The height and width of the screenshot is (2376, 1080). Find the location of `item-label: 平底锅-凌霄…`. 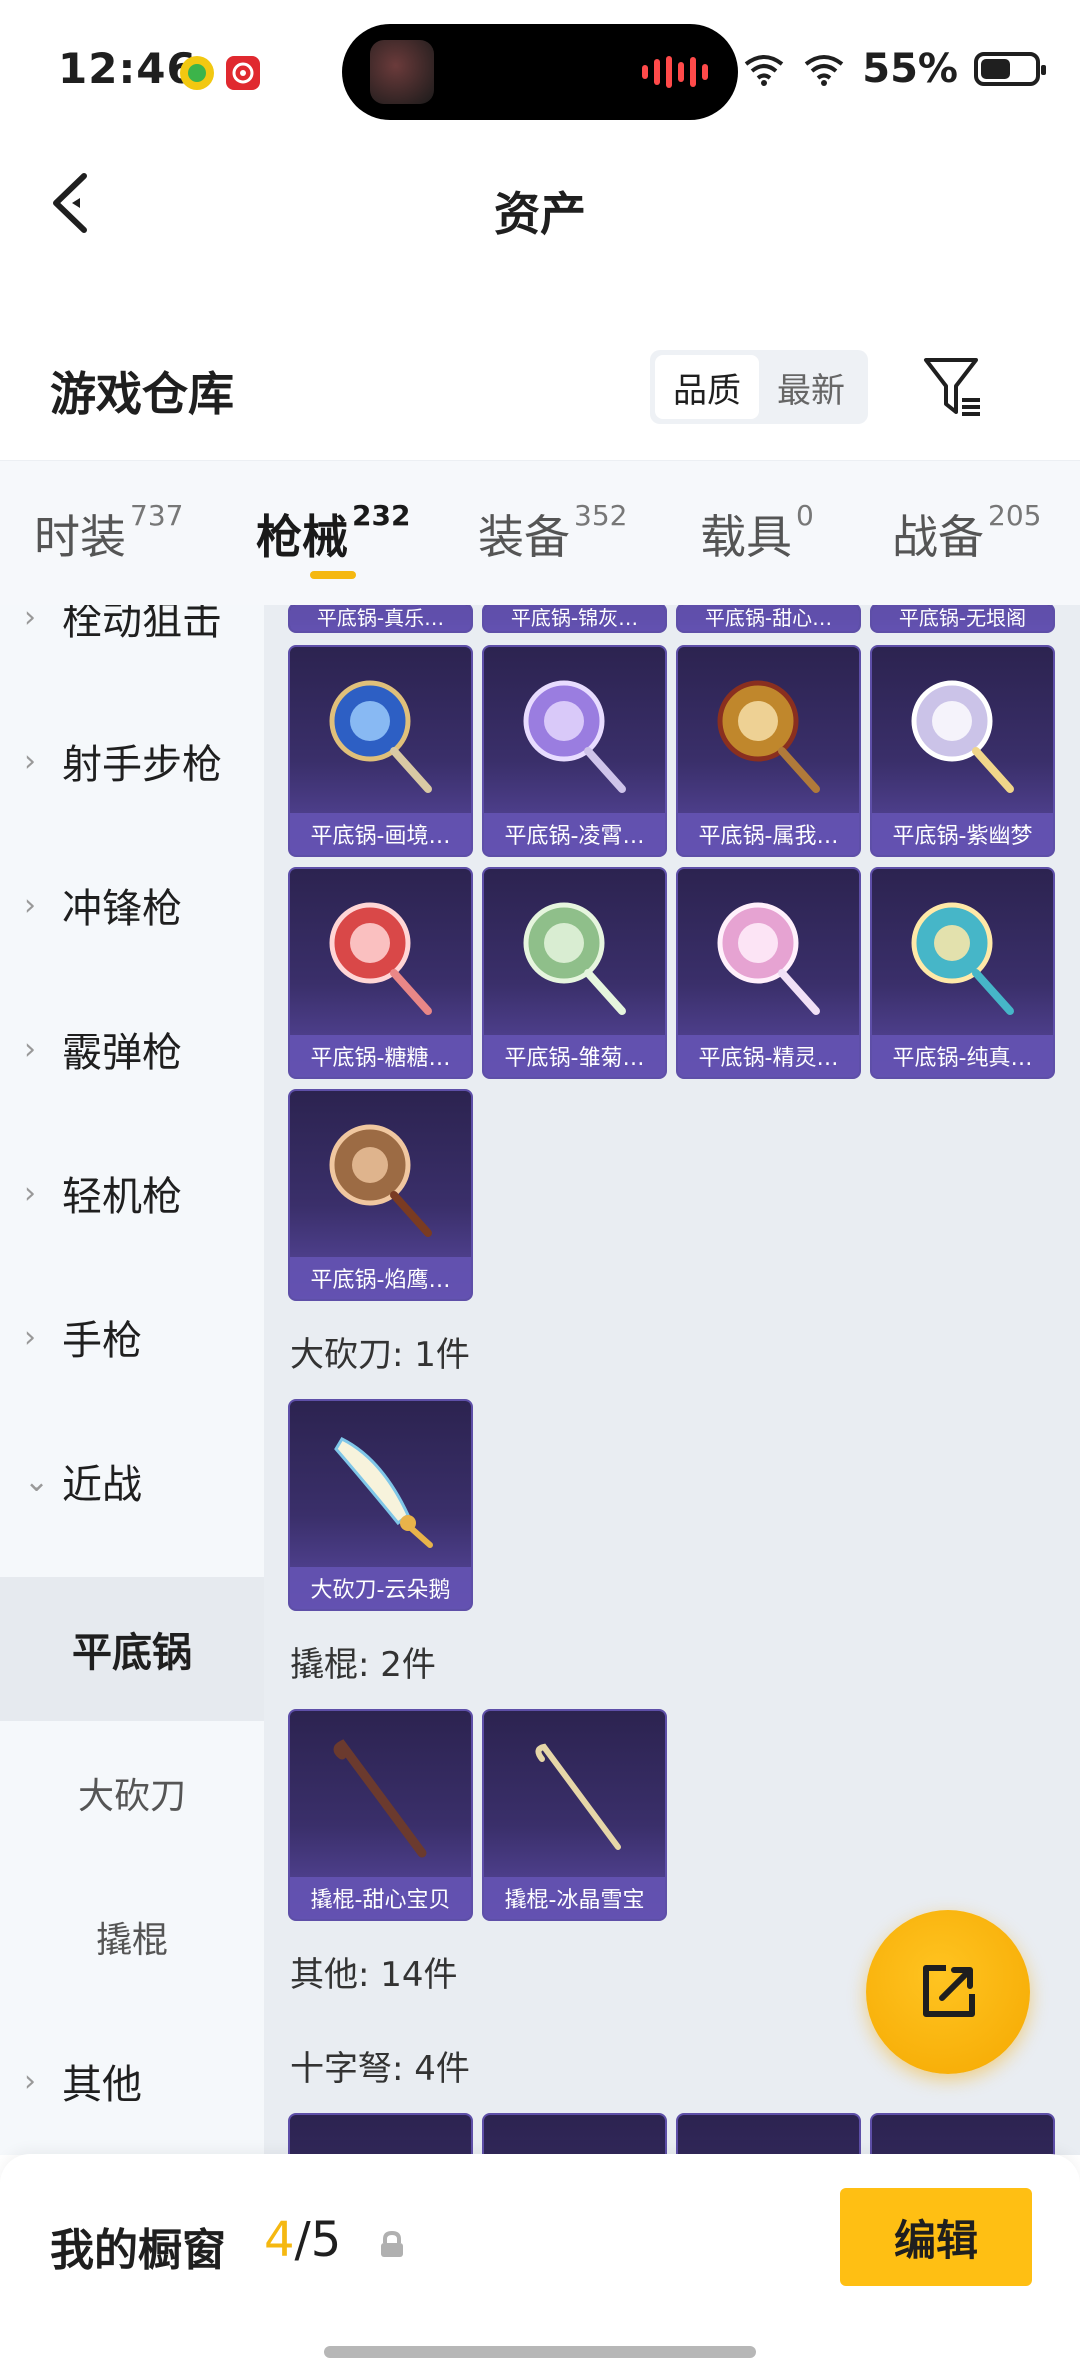

item-label: 平底锅-凌霄… is located at coordinates (574, 834).